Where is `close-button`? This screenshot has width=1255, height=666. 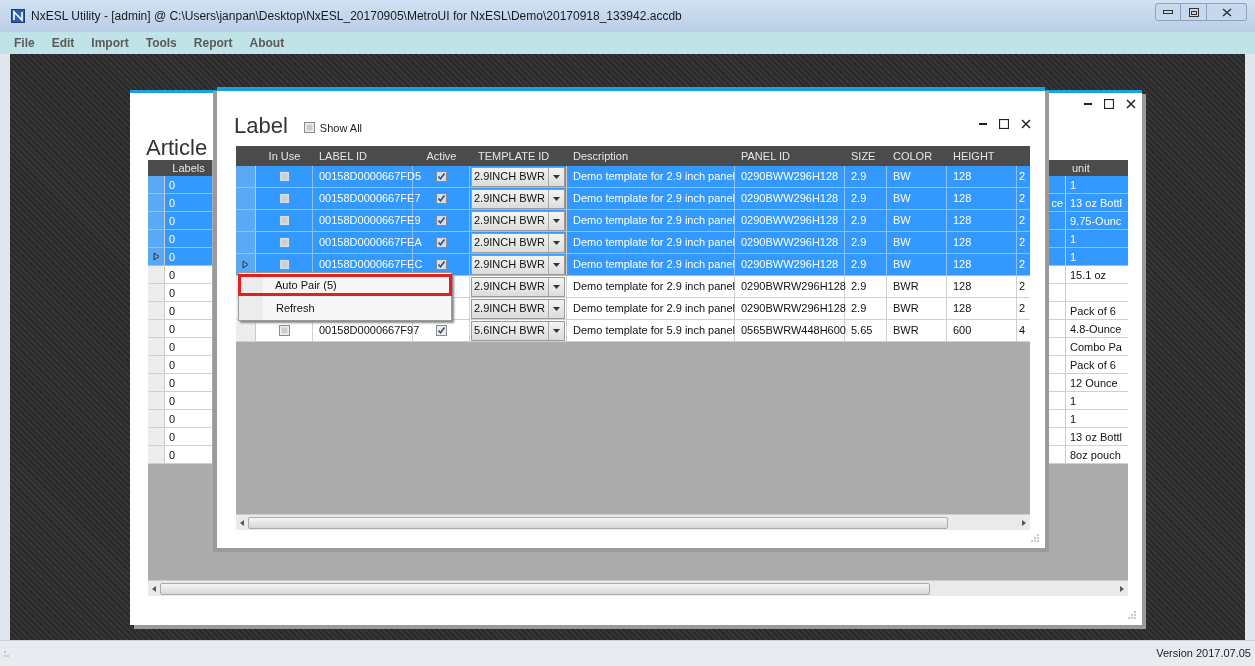
close-button is located at coordinates (1227, 12).